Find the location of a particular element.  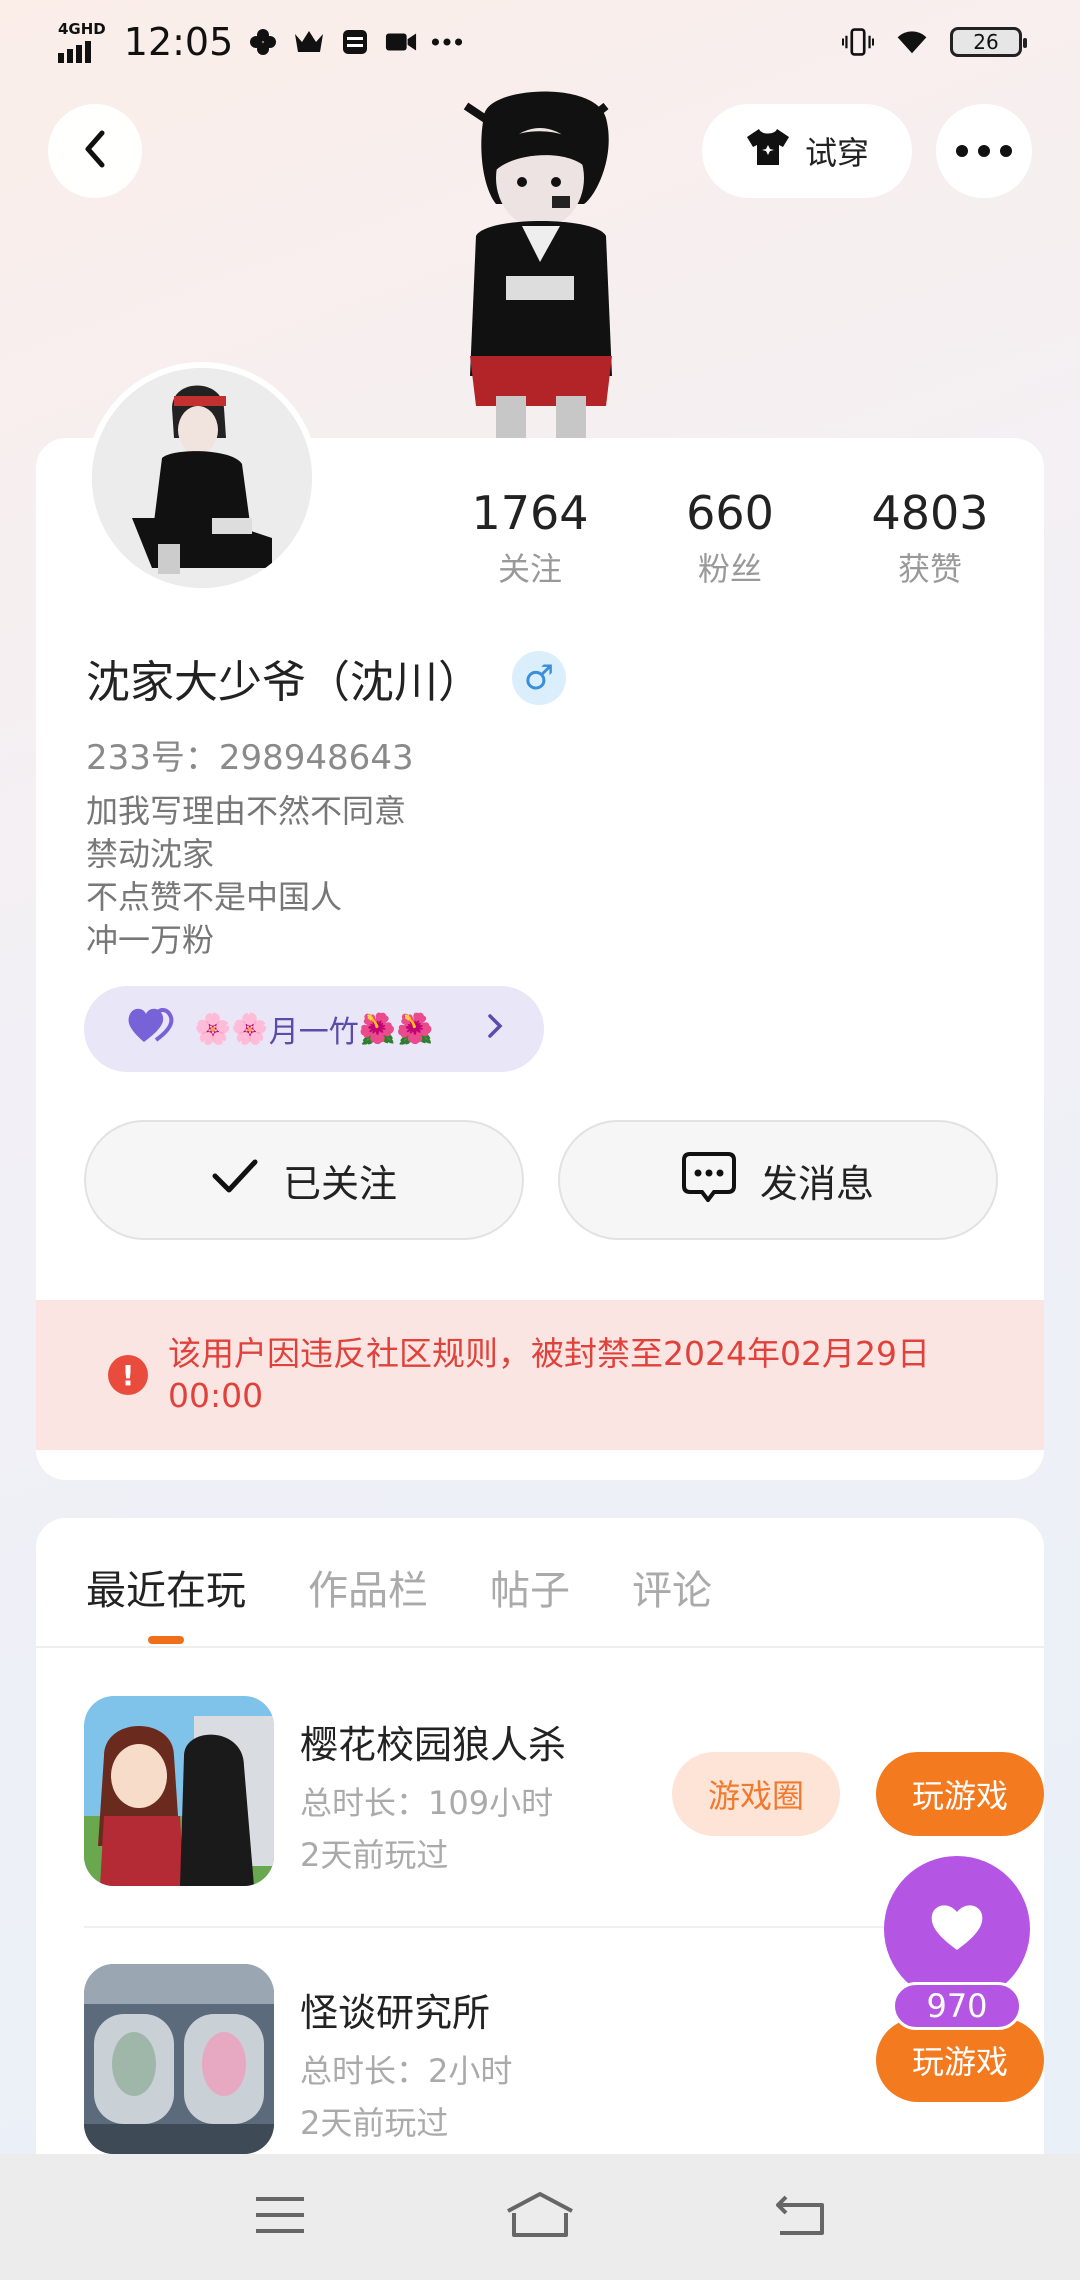

stat-value: 4803 is located at coordinates (930, 513).